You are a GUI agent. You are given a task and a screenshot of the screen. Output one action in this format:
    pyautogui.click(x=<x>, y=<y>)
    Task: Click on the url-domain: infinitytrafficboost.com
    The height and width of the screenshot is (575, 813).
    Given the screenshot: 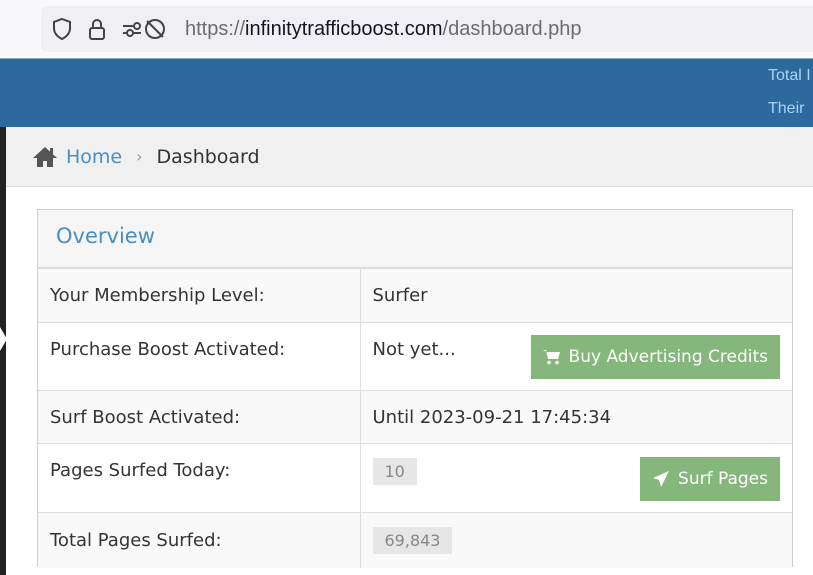 What is the action you would take?
    pyautogui.click(x=344, y=28)
    